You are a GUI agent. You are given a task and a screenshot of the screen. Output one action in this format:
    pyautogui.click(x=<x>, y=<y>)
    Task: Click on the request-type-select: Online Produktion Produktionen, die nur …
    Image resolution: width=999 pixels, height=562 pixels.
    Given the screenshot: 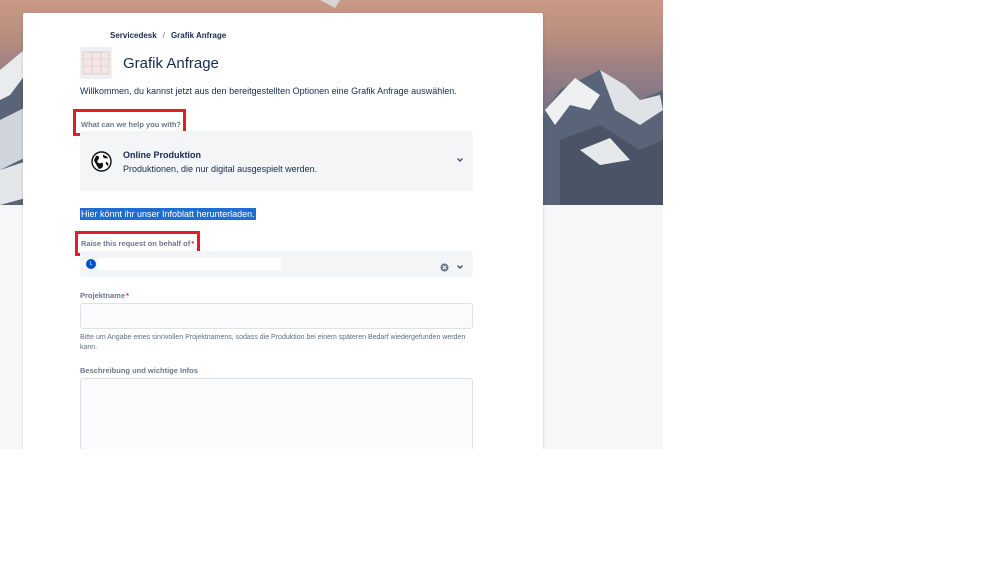 What is the action you would take?
    pyautogui.click(x=276, y=161)
    